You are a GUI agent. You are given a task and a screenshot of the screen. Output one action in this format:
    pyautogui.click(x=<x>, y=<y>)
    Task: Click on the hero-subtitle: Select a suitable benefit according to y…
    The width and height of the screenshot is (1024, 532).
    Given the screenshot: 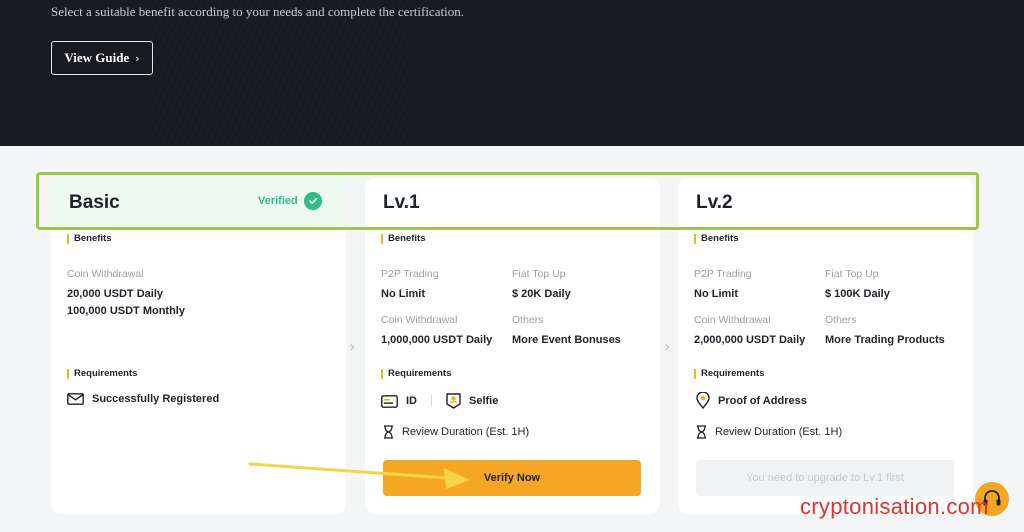 What is the action you would take?
    pyautogui.click(x=257, y=11)
    